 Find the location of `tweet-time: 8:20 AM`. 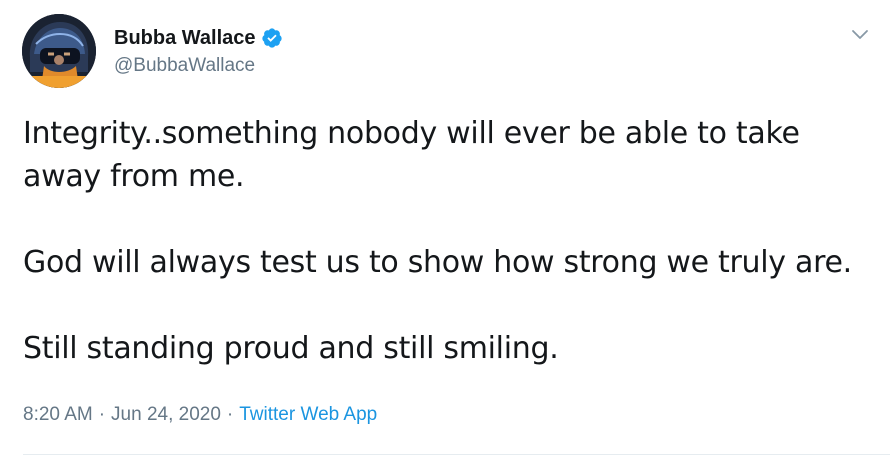

tweet-time: 8:20 AM is located at coordinates (58, 415).